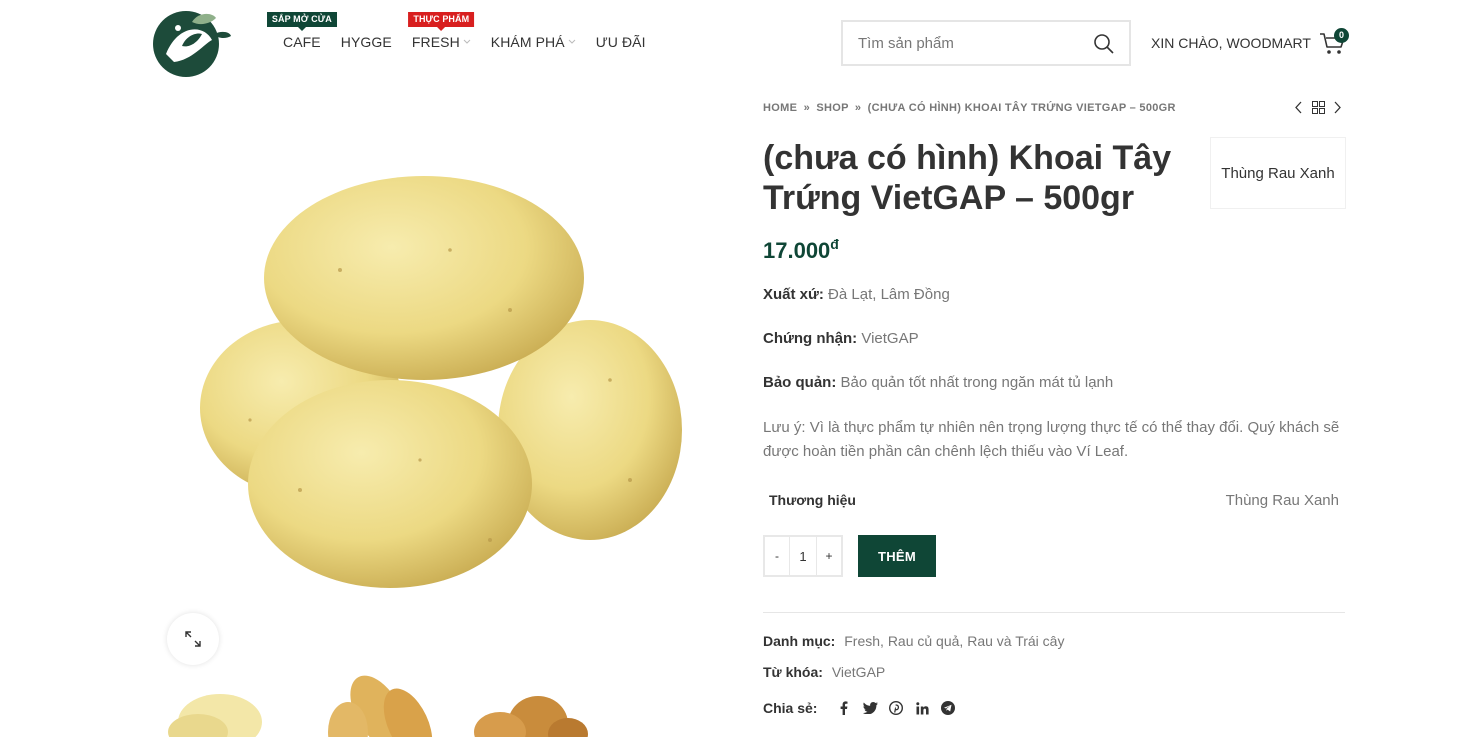  What do you see at coordinates (812, 500) in the screenshot?
I see `brand-attribute-label: Thương hiệu` at bounding box center [812, 500].